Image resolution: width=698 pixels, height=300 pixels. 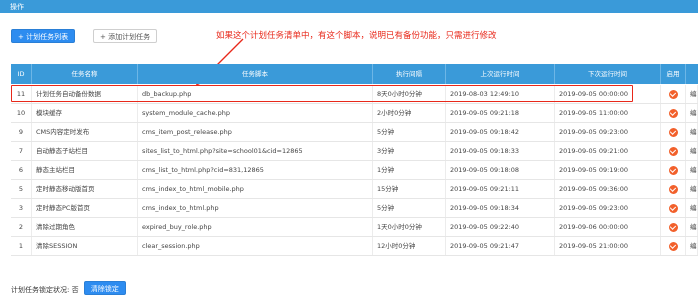 I want to click on cell-last-run: 2019-09-05 09:18:34, so click(x=500, y=208).